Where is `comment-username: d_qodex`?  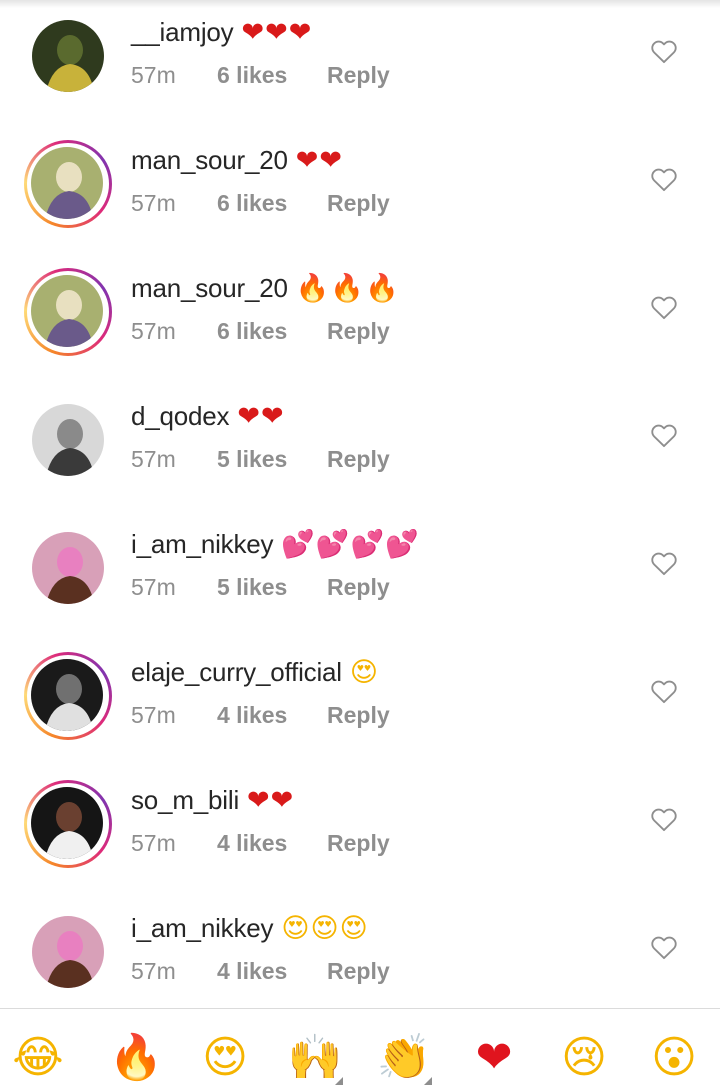 comment-username: d_qodex is located at coordinates (180, 416).